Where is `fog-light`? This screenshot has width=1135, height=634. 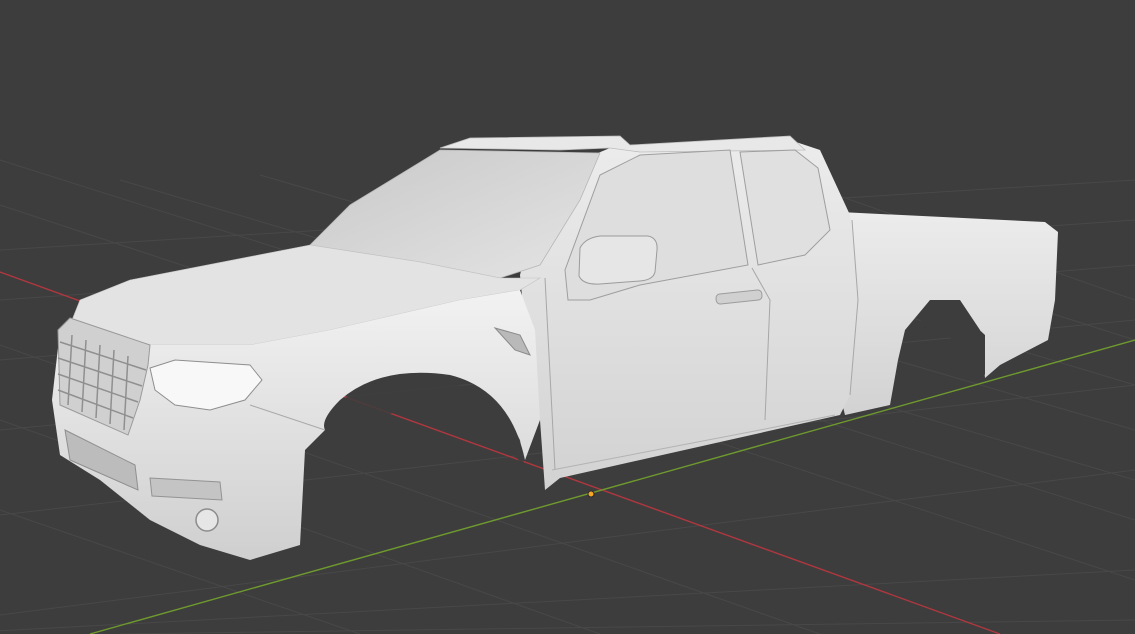
fog-light is located at coordinates (207, 520).